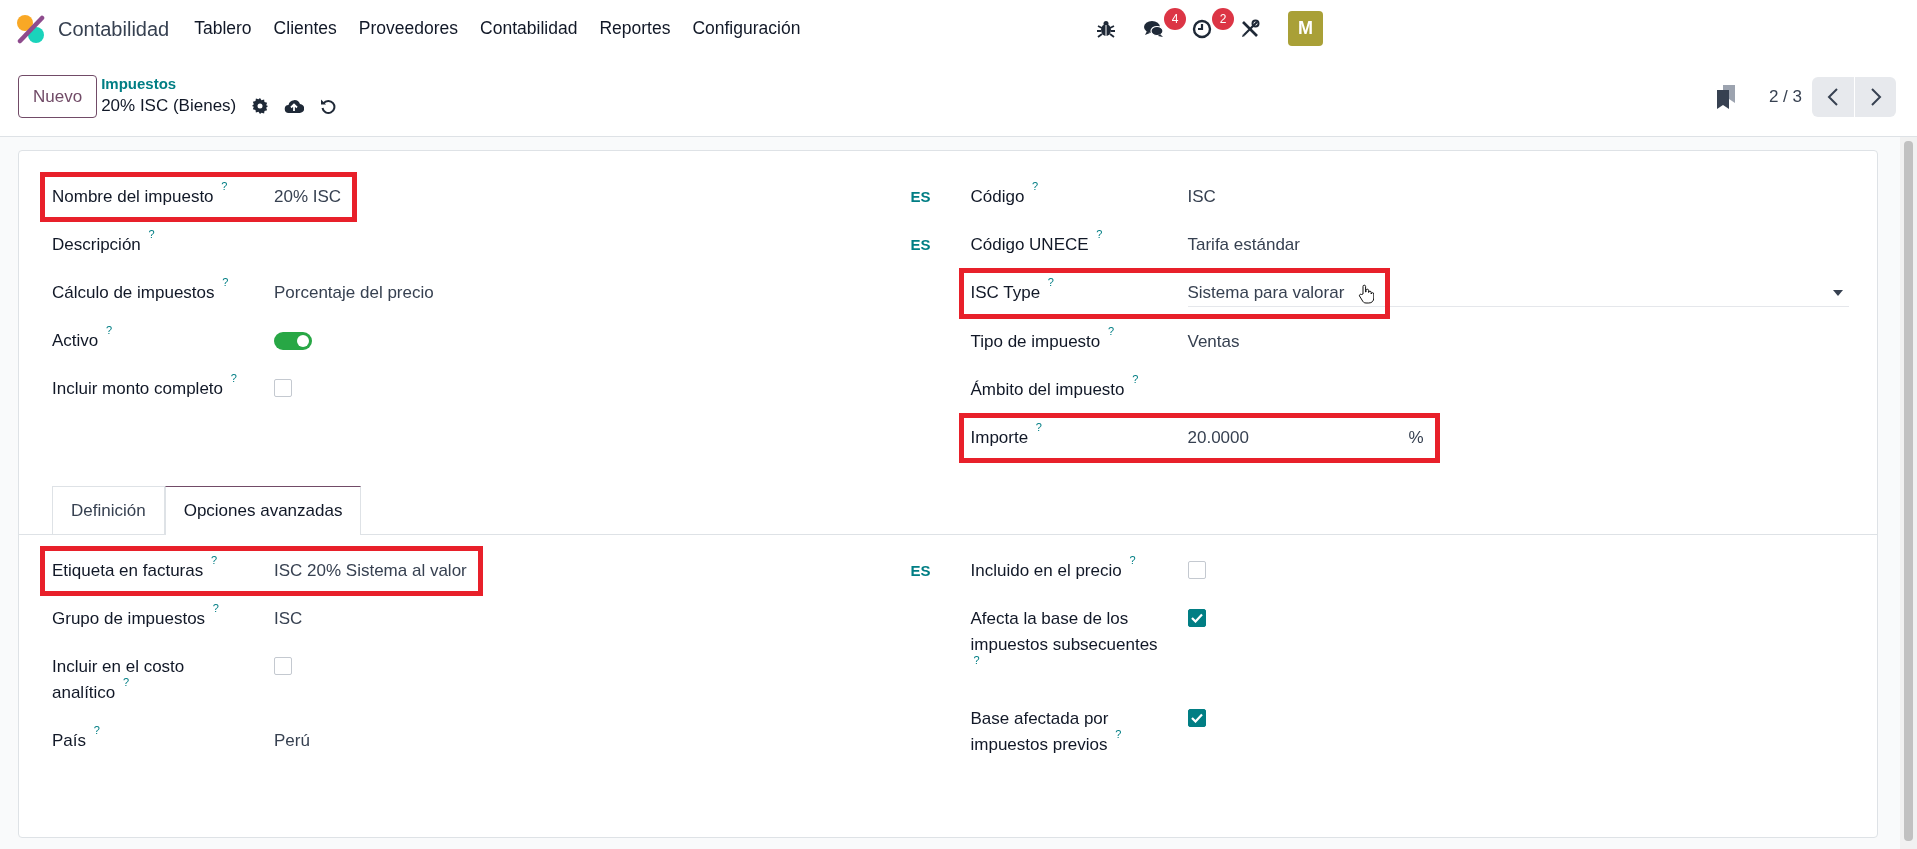 This screenshot has width=1917, height=849. I want to click on menu-item: Reportes, so click(635, 28).